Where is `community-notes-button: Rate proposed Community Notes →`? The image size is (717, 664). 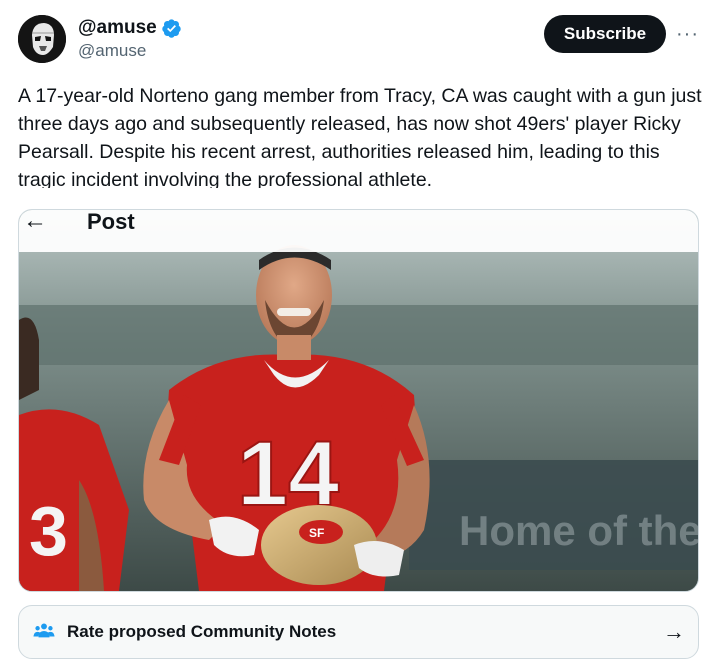 community-notes-button: Rate proposed Community Notes → is located at coordinates (358, 632).